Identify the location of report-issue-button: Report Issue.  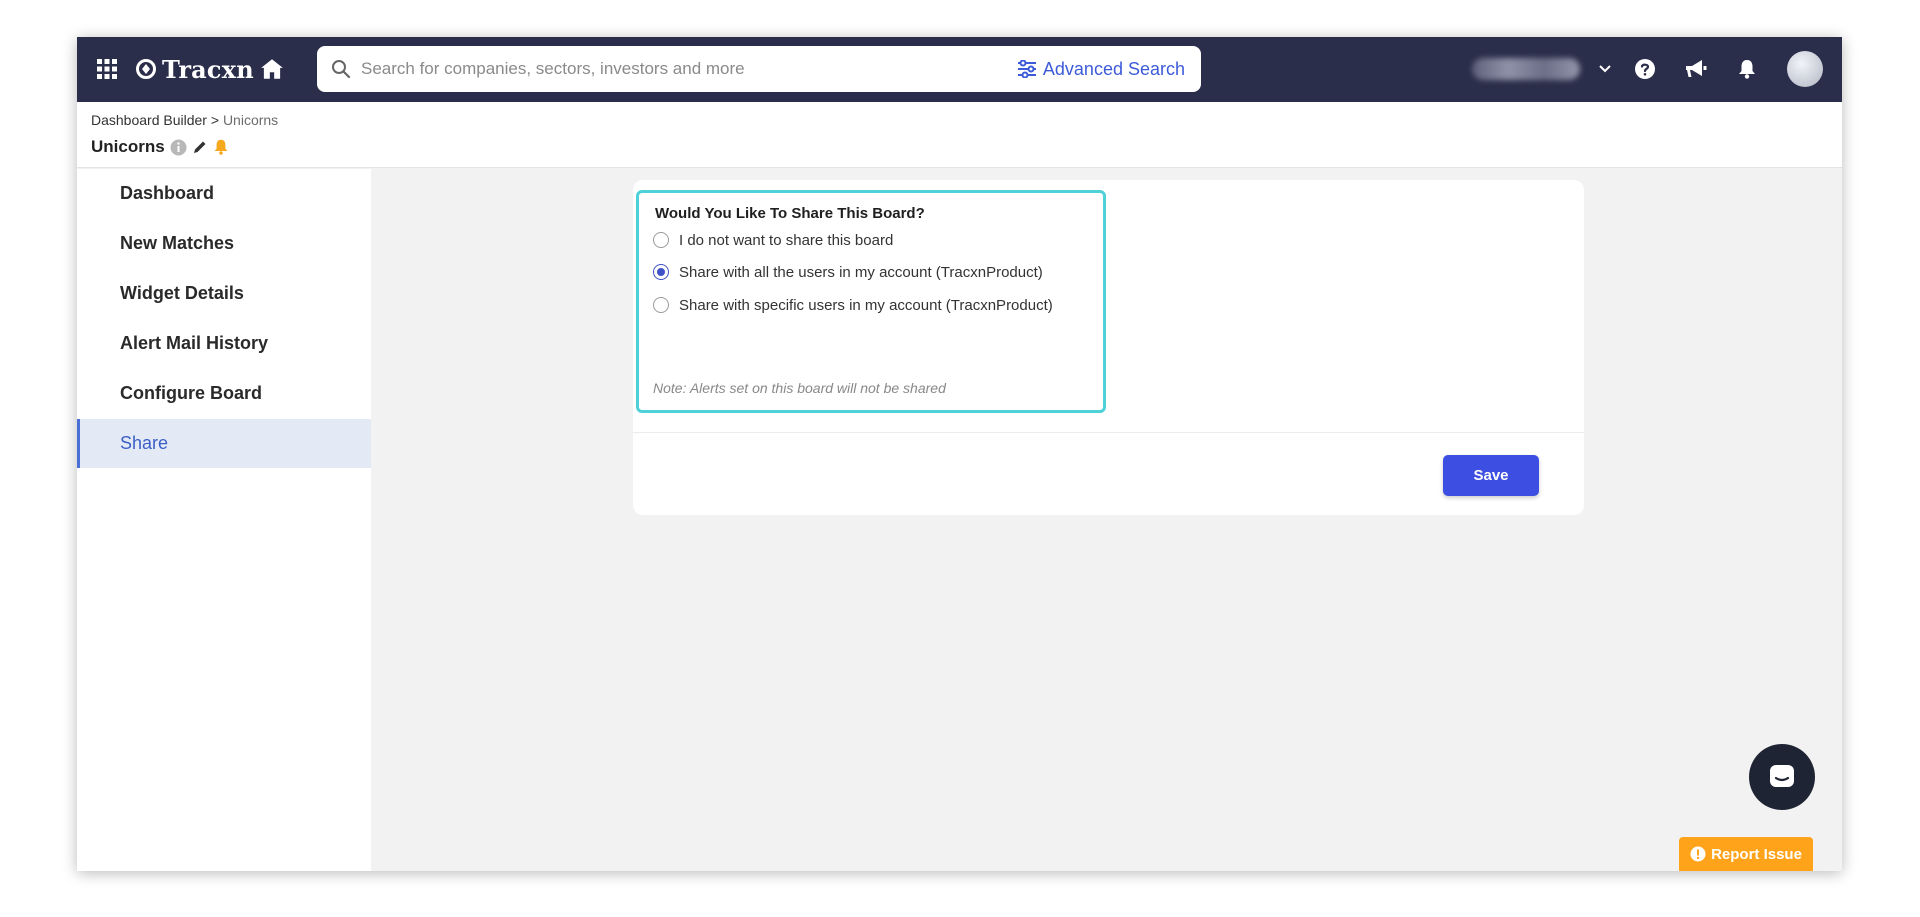
(1746, 854).